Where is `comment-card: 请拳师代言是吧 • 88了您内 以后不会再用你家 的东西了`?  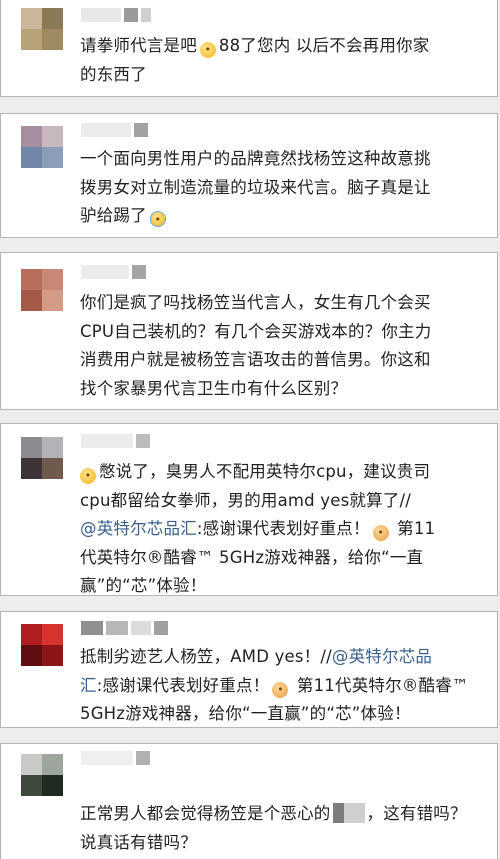 comment-card: 请拳师代言是吧 • 88了您内 以后不会再用你家 的东西了 is located at coordinates (249, 48).